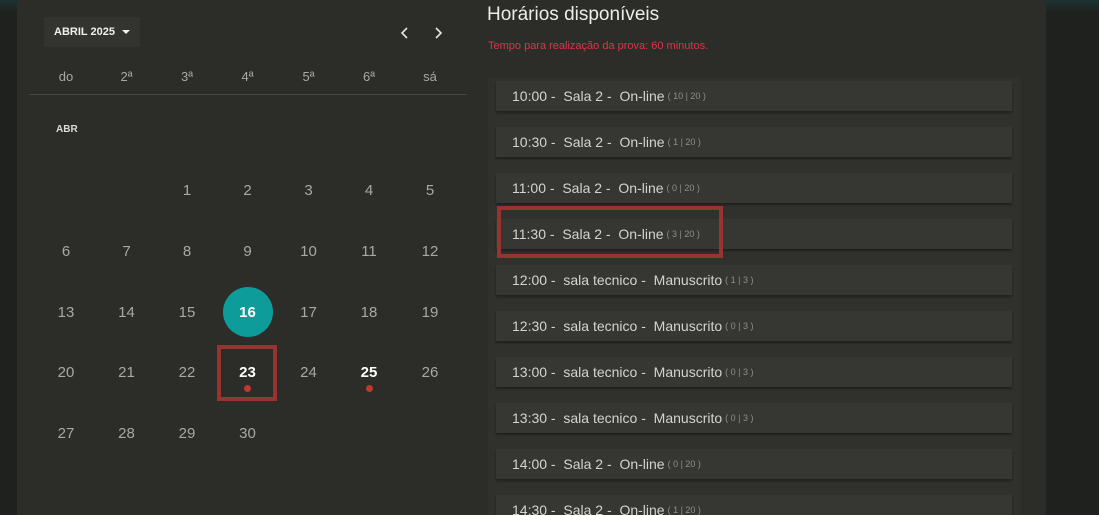 The image size is (1099, 515). I want to click on calendar-day: 8, so click(187, 251).